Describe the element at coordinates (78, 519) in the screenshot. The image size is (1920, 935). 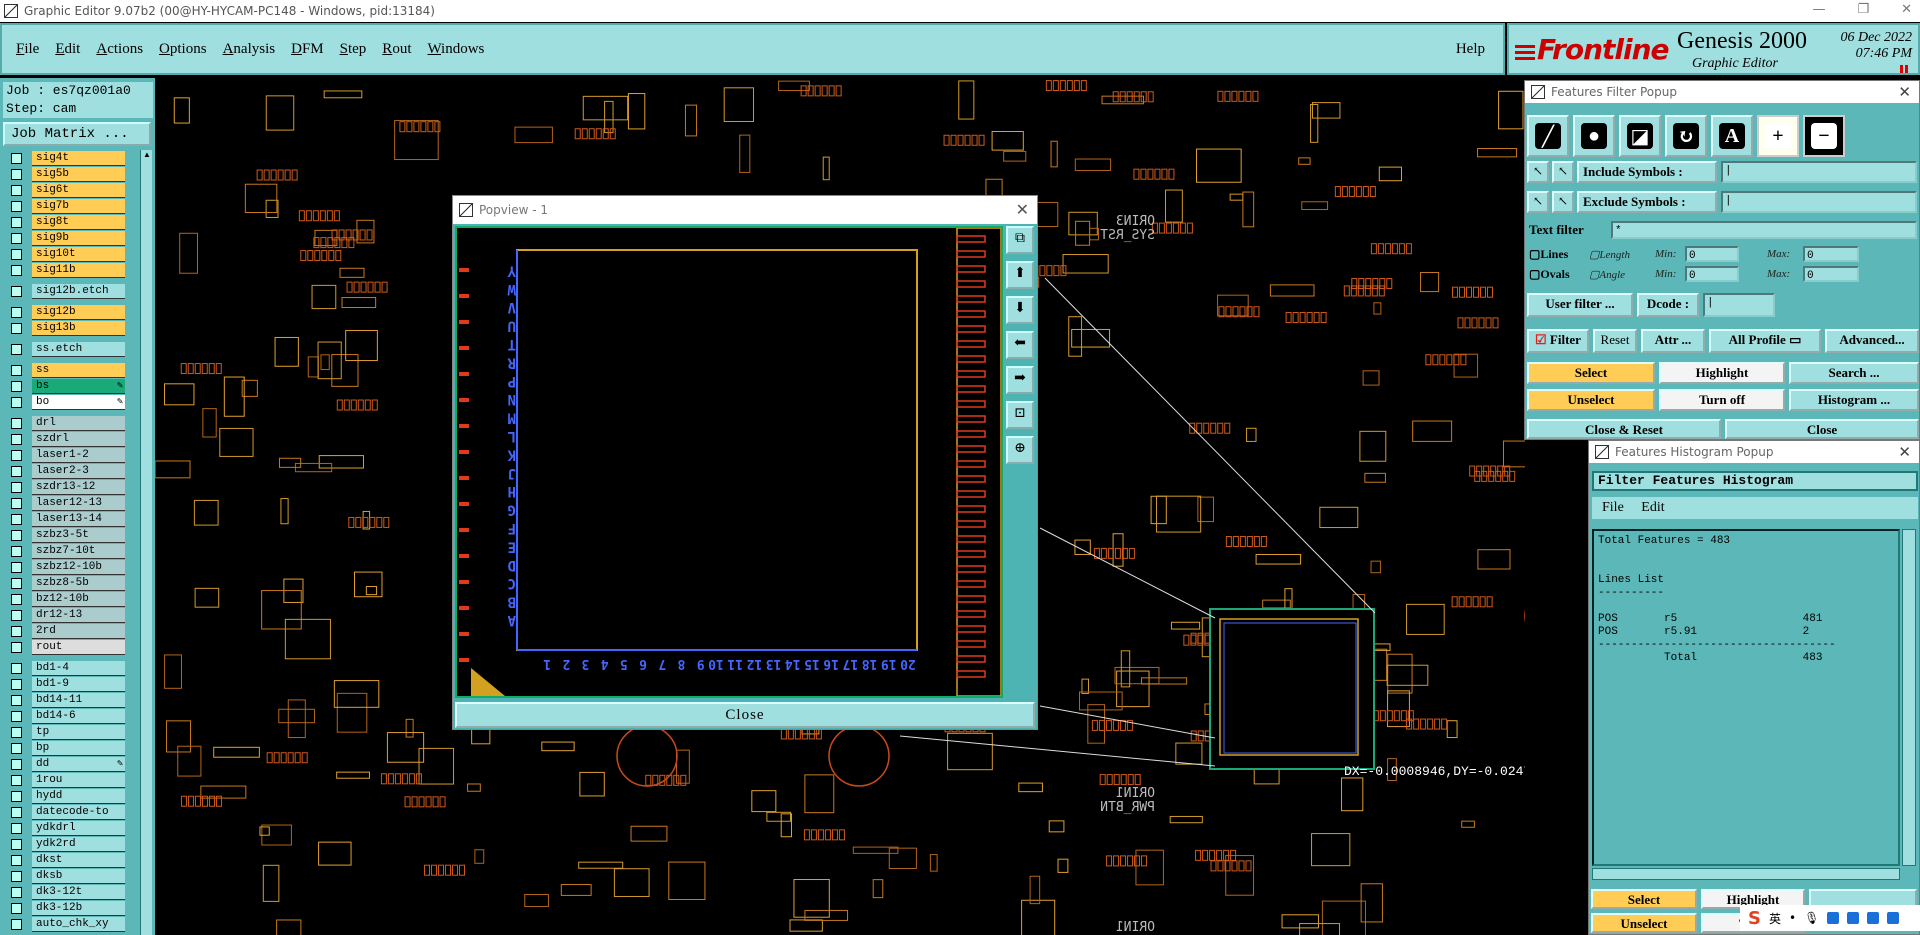
I see `layer-name: laser13-14` at that location.